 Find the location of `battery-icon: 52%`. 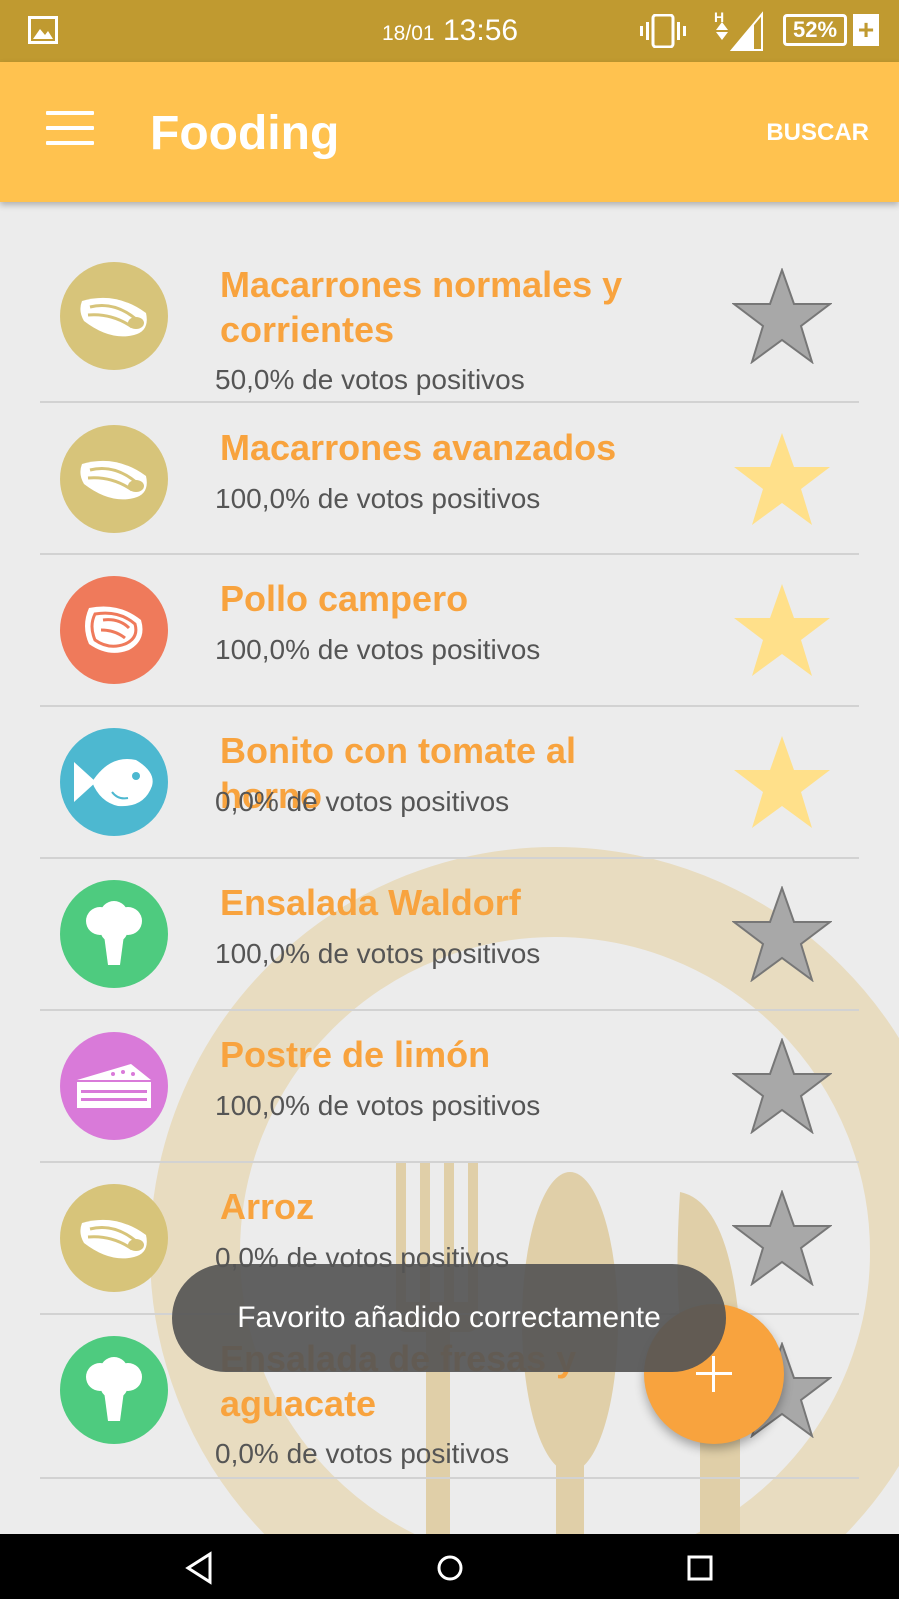

battery-icon: 52% is located at coordinates (815, 30).